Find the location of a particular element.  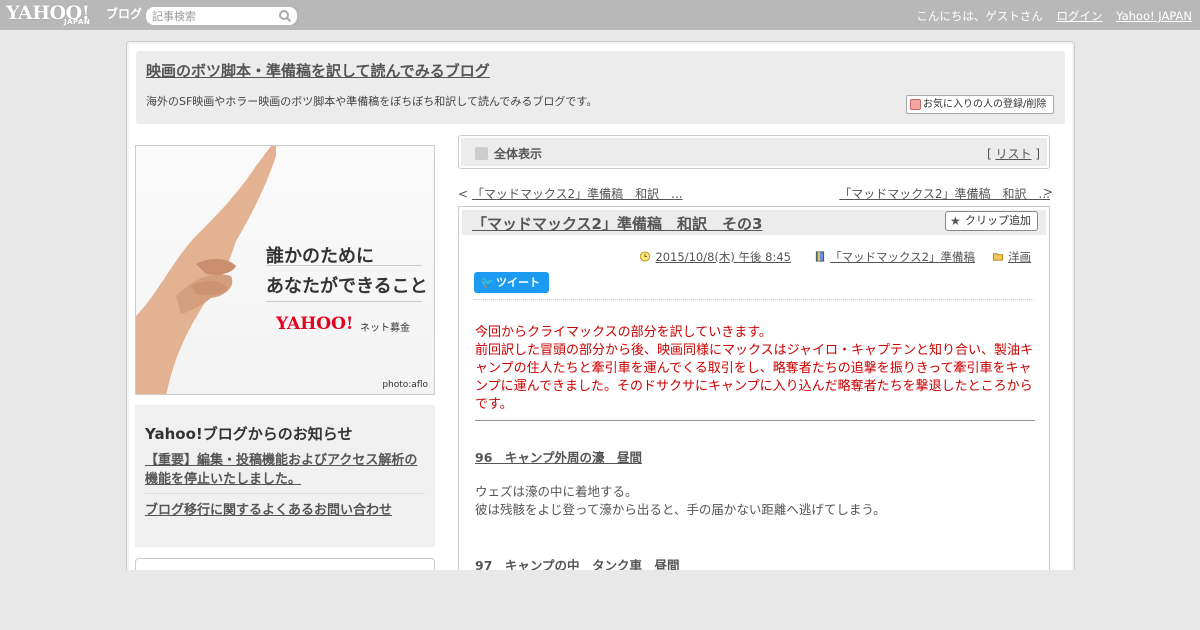

page-footer-area is located at coordinates (600, 600).